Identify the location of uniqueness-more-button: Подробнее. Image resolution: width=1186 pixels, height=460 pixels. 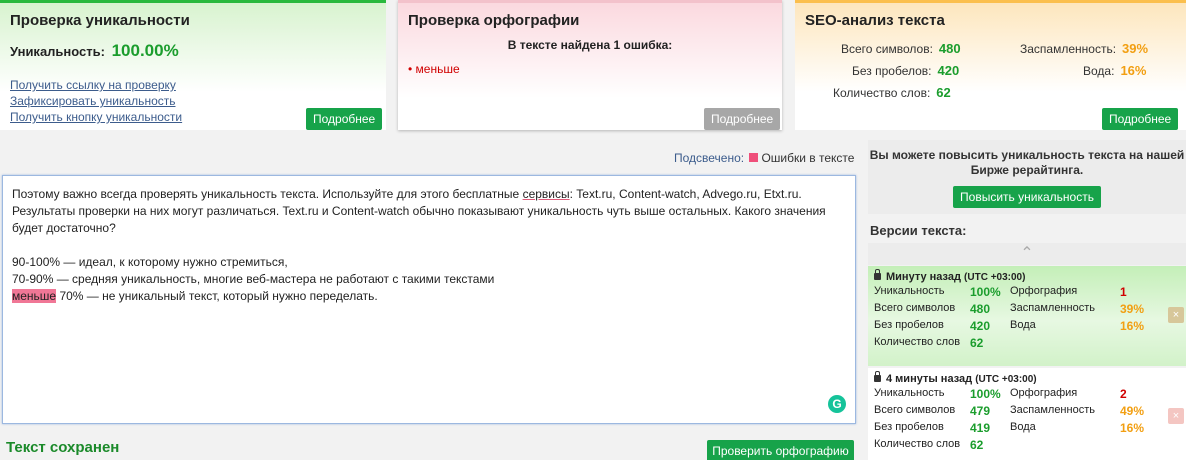
(344, 119).